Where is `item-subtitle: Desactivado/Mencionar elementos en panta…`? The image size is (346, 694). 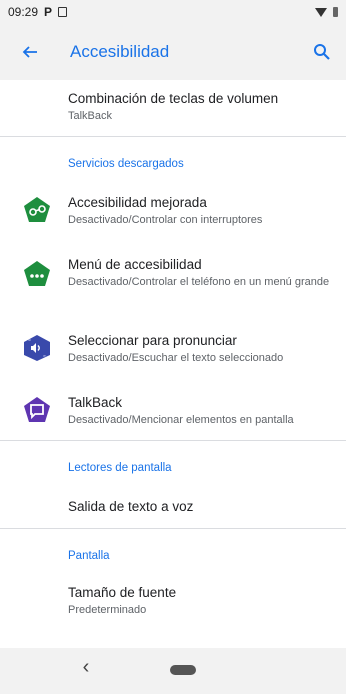 item-subtitle: Desactivado/Mencionar elementos en panta… is located at coordinates (181, 420).